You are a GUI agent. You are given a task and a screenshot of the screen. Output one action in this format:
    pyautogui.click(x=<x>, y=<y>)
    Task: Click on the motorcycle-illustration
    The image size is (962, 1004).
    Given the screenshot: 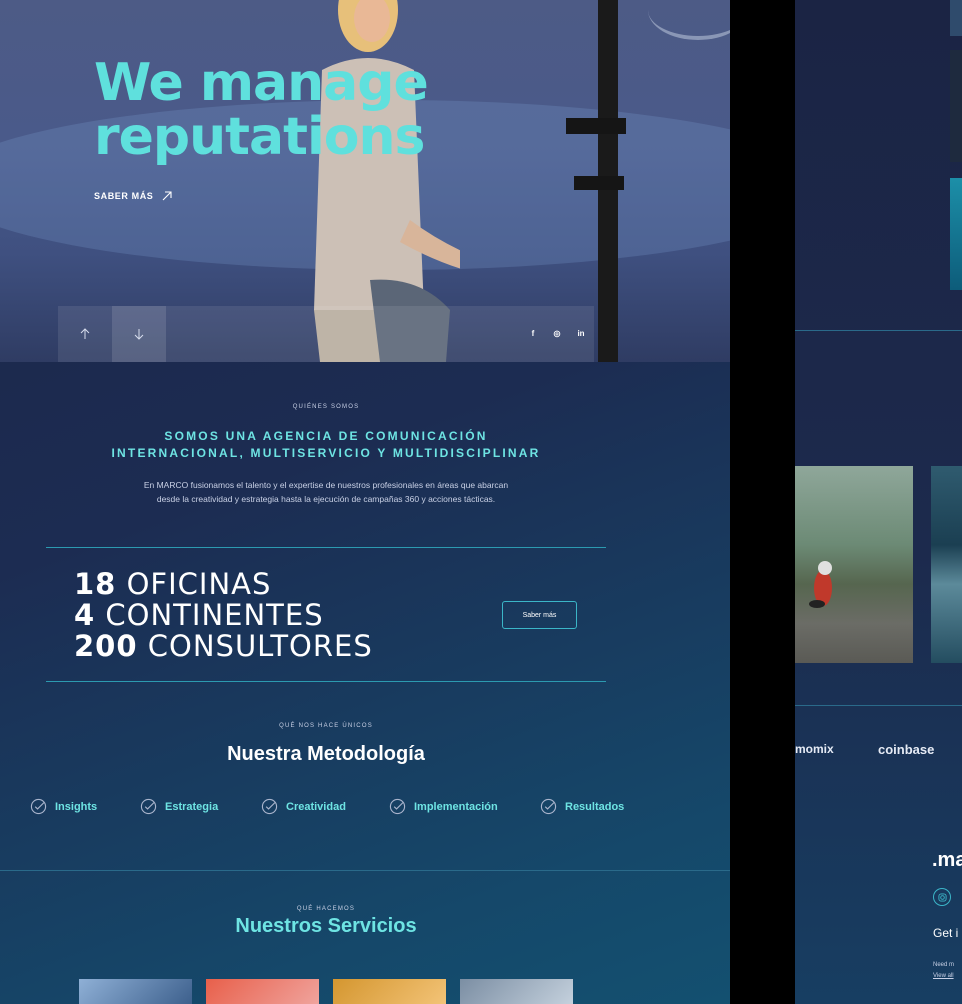 What is the action you would take?
    pyautogui.click(x=820, y=584)
    